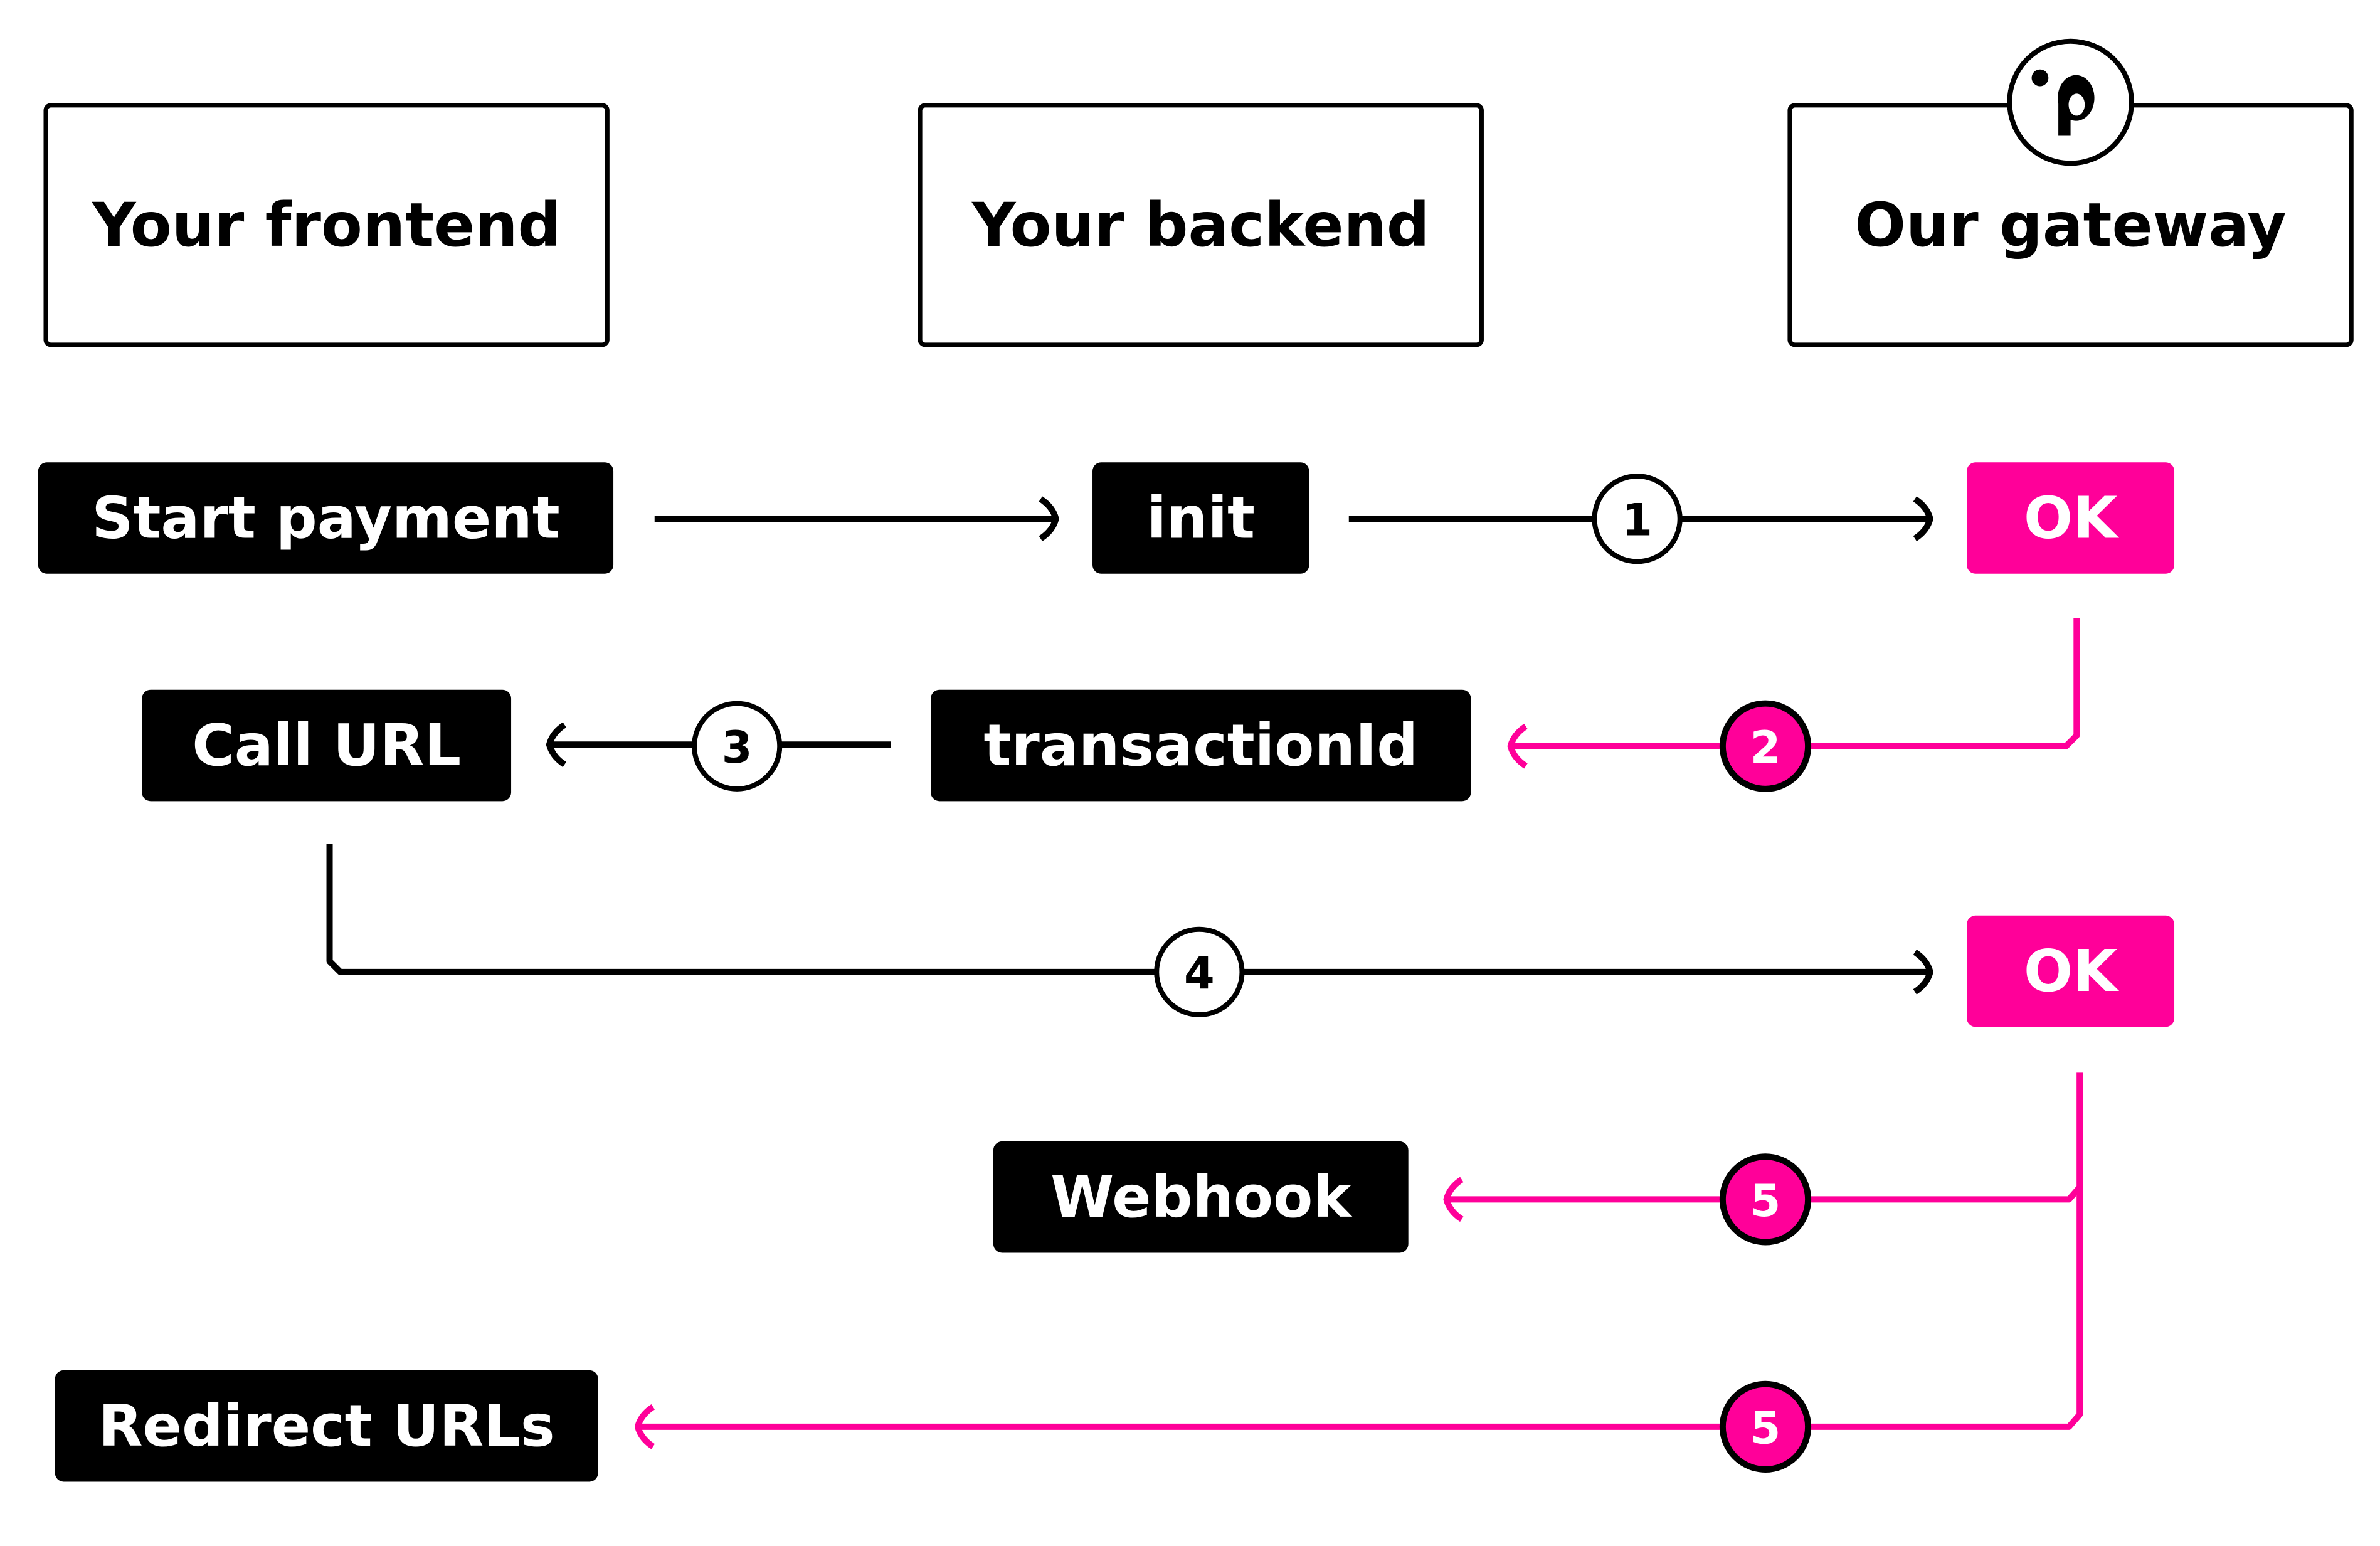  I want to click on lane-backend: Your backend, so click(1201, 225).